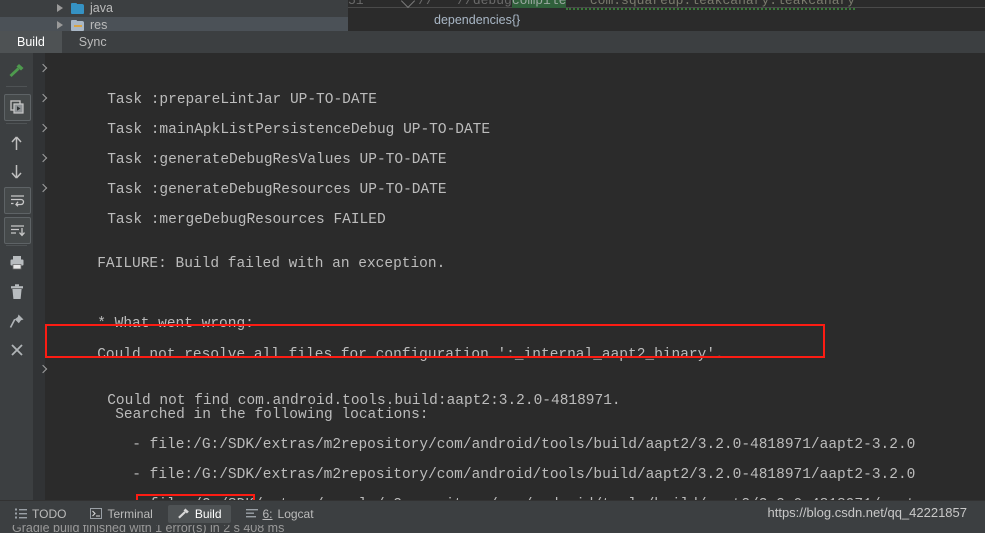 The width and height of the screenshot is (985, 533). I want to click on statusbar-item-terminal: Terminal, so click(121, 514).